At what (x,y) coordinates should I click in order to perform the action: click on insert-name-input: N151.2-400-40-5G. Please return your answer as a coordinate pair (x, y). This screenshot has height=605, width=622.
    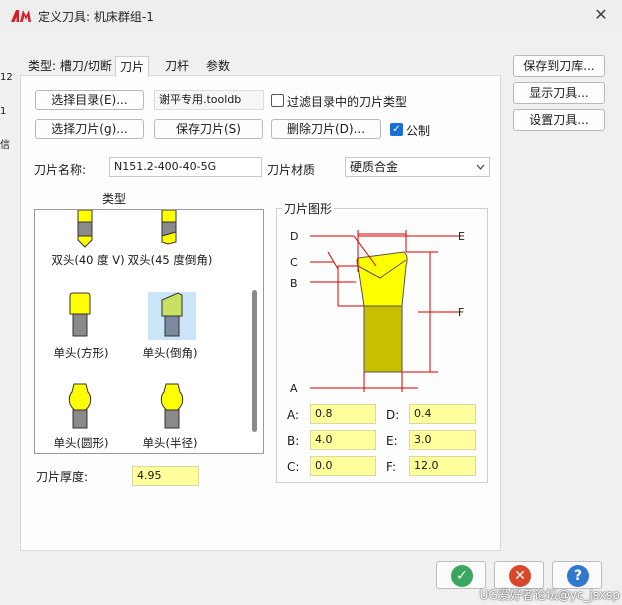
    Looking at the image, I should click on (185, 167).